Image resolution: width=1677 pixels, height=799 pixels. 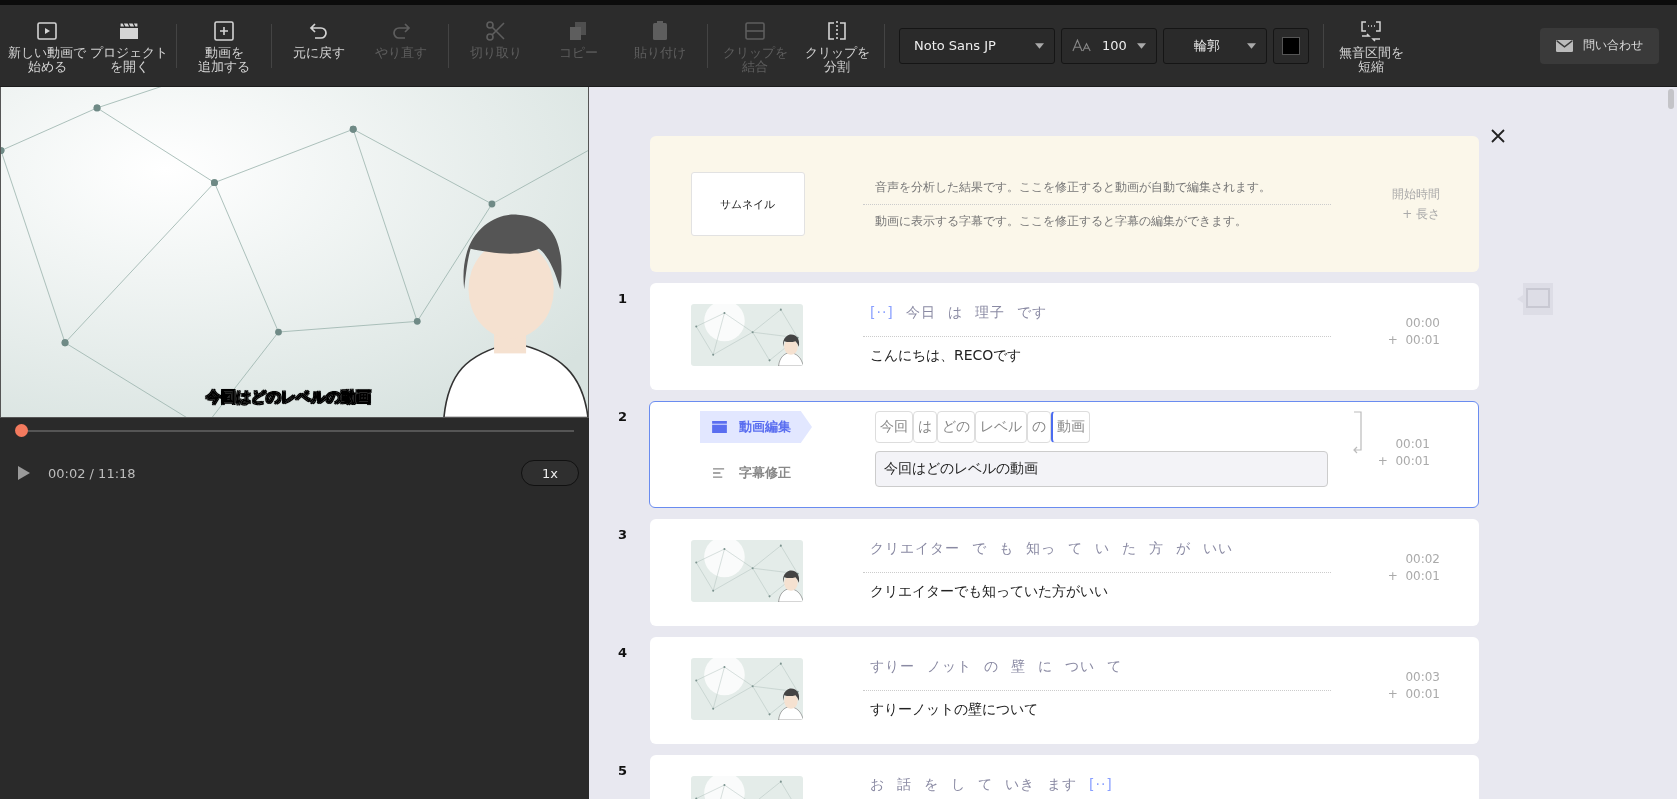 What do you see at coordinates (756, 427) in the screenshot?
I see `mode-tab: 動画編集` at bounding box center [756, 427].